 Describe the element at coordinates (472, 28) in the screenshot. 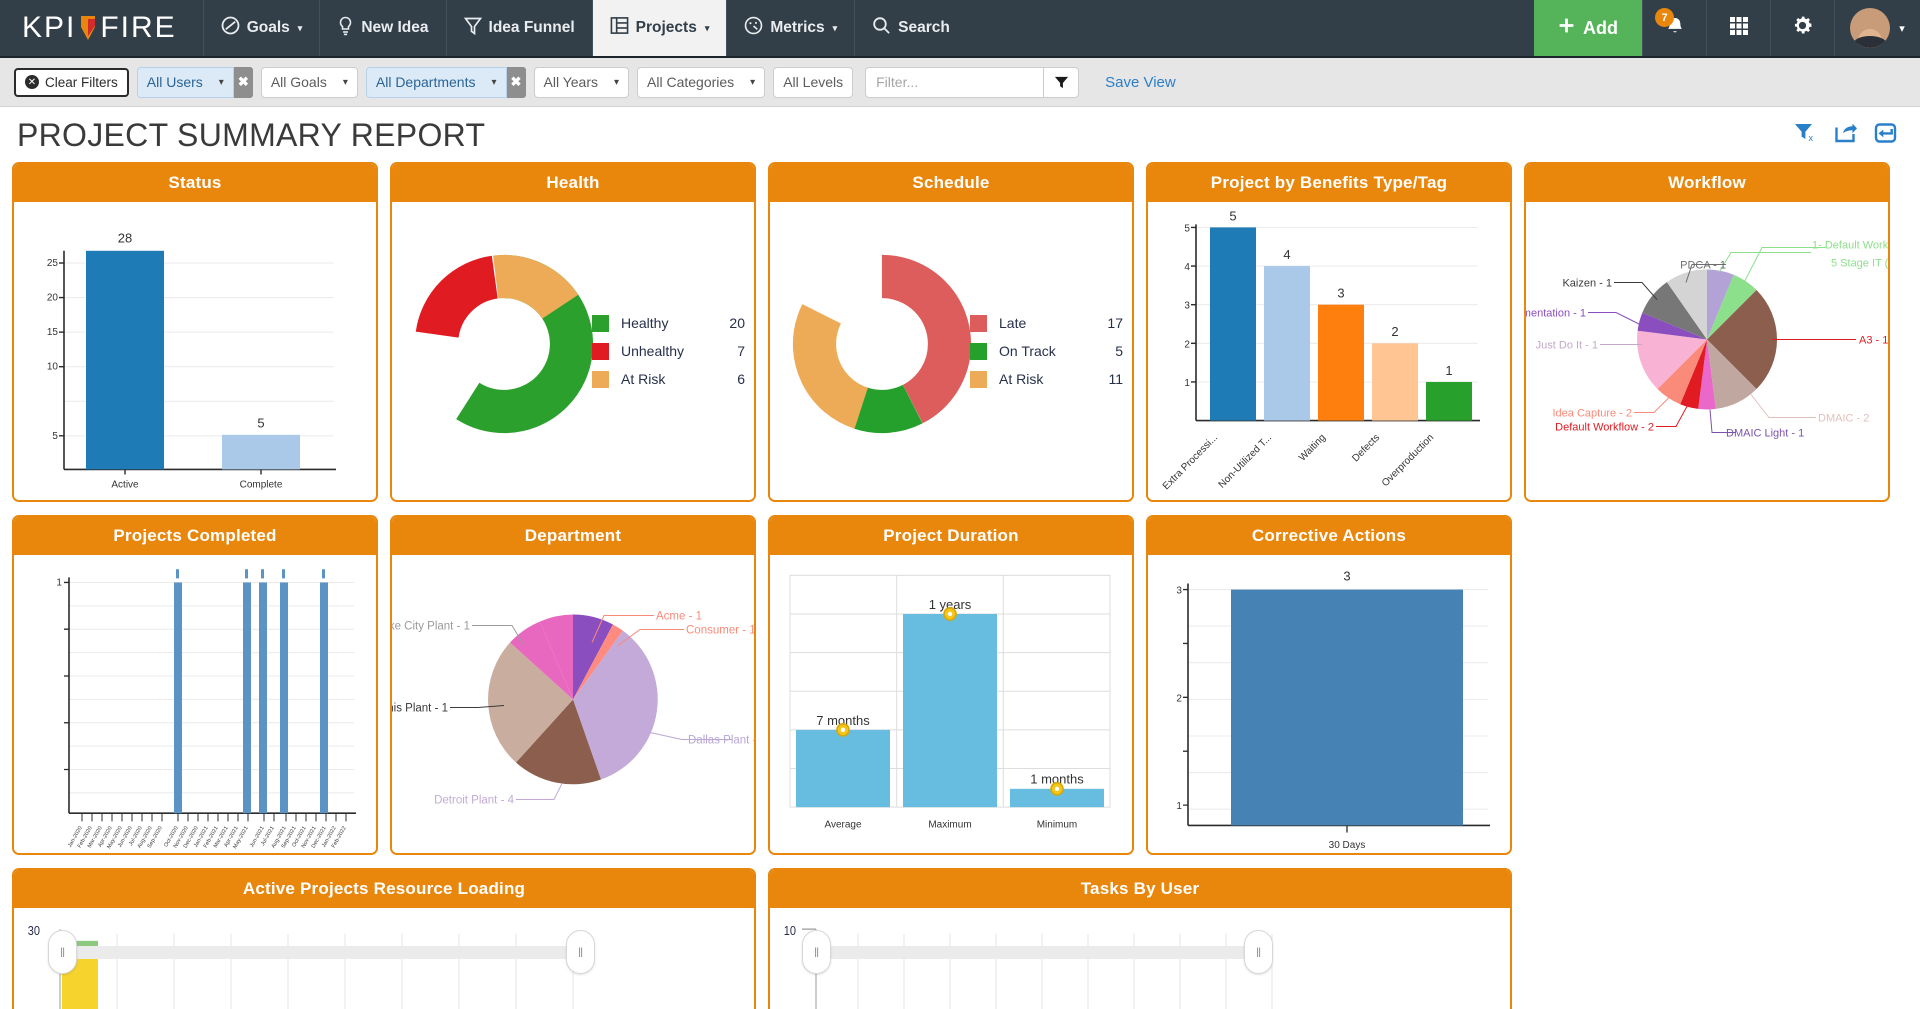

I see `funnel-icon` at that location.